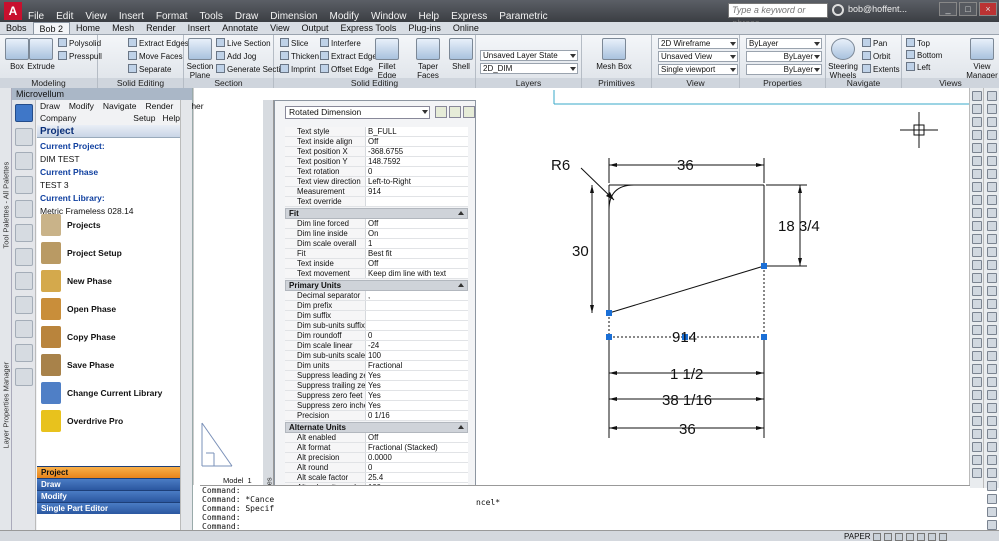 The height and width of the screenshot is (541, 999). I want to click on fit-property-row: Fit Best fit, so click(376, 254).